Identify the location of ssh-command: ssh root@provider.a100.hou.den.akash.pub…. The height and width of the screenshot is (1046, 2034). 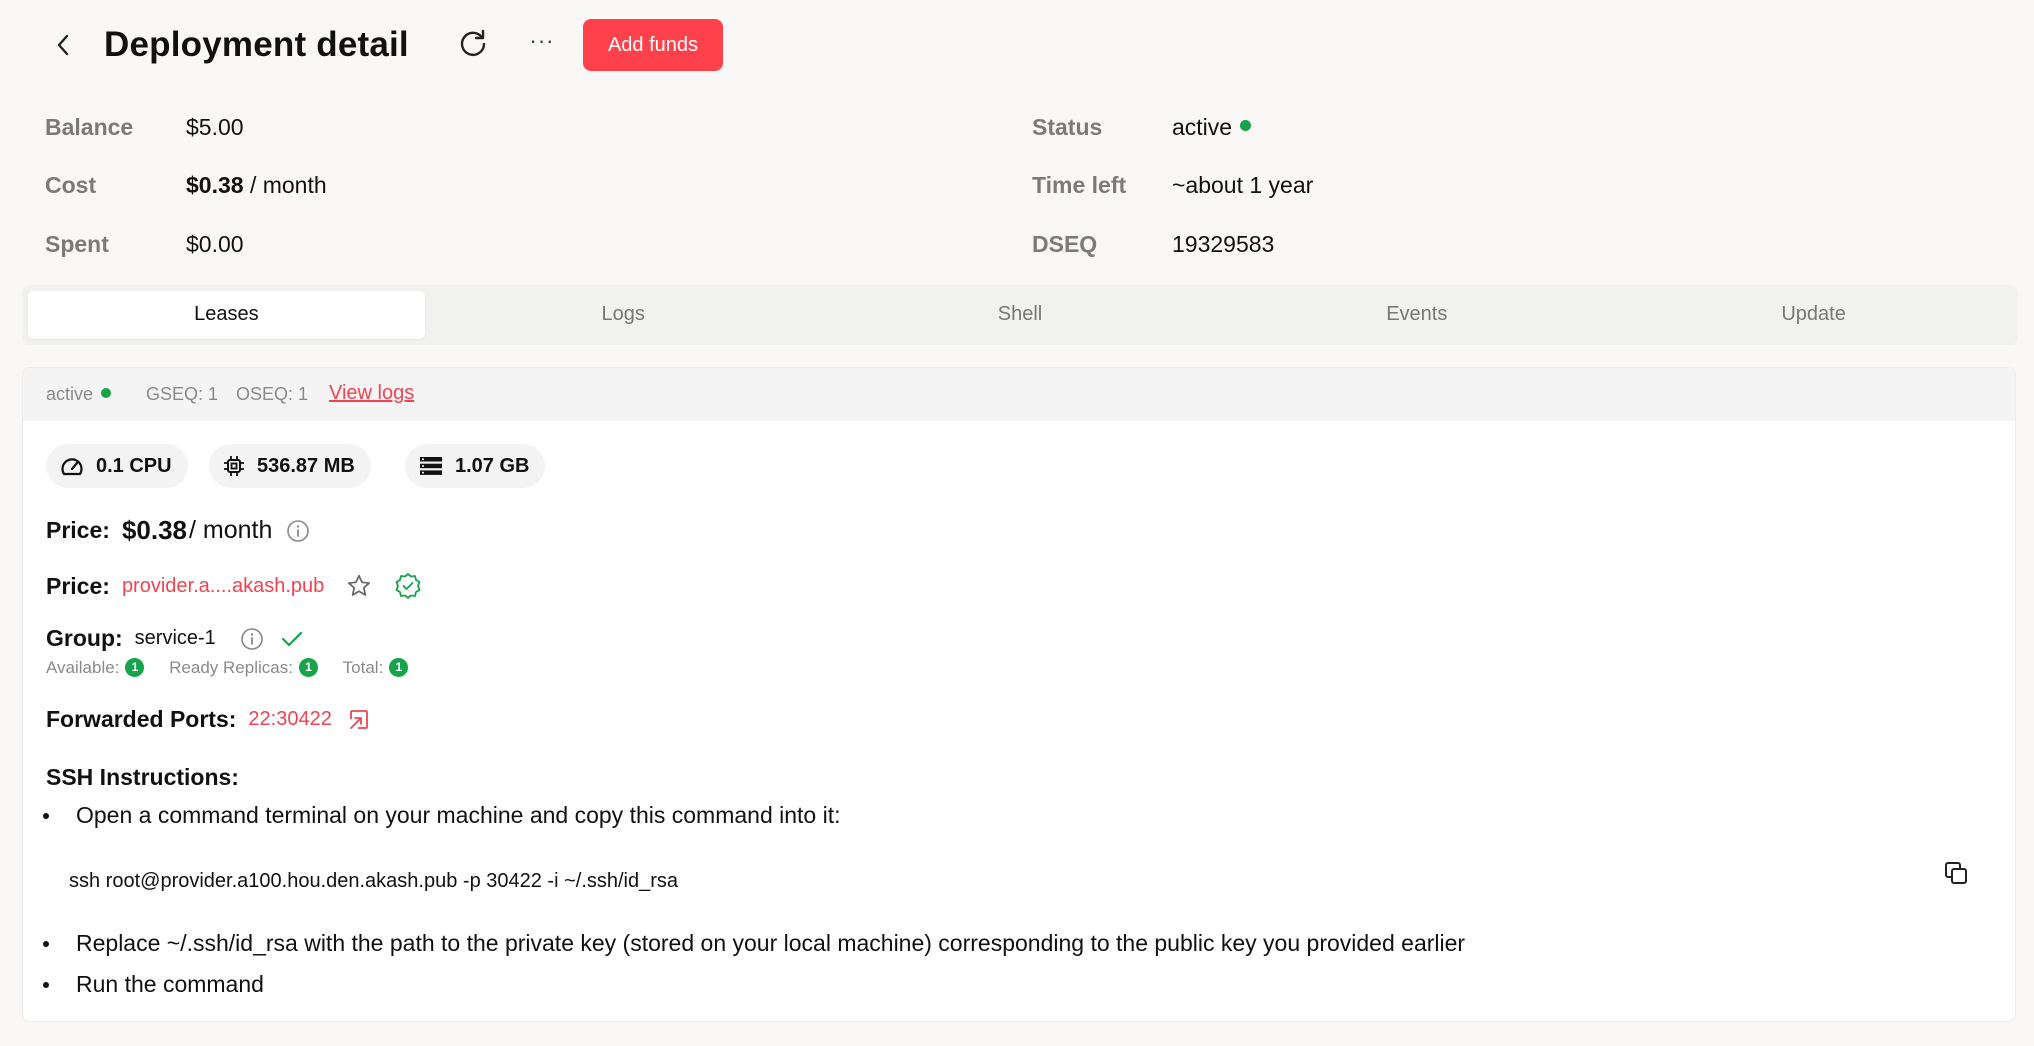
(374, 881).